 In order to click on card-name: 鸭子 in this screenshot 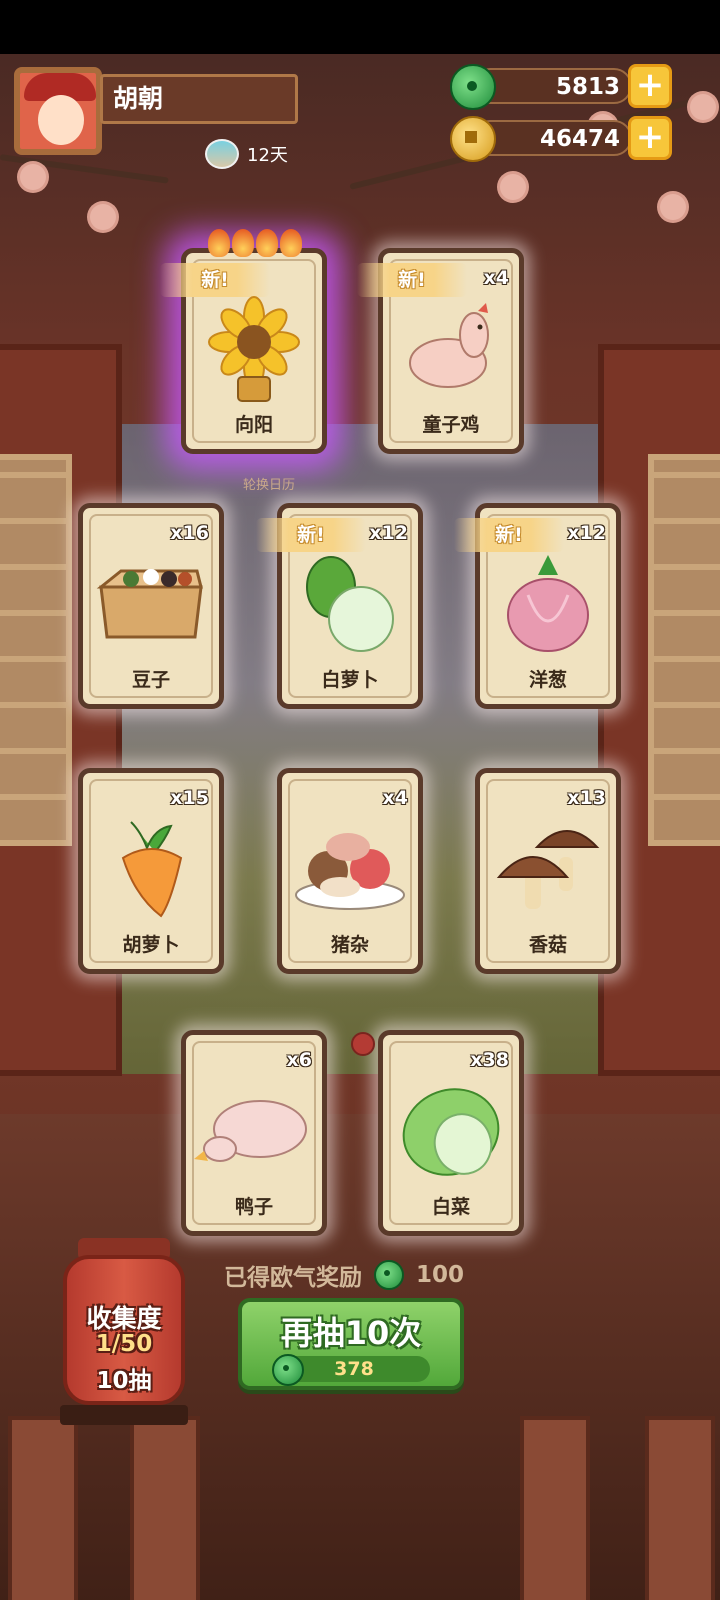, I will do `click(253, 1207)`.